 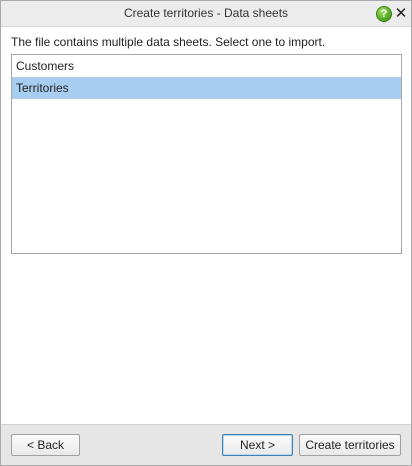 I want to click on button-bar: < Back Next > Create territories, so click(x=206, y=444).